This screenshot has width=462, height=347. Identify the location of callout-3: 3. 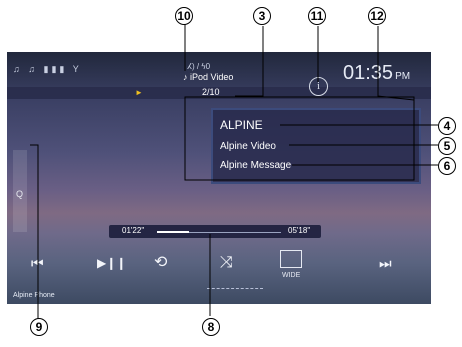
(262, 16).